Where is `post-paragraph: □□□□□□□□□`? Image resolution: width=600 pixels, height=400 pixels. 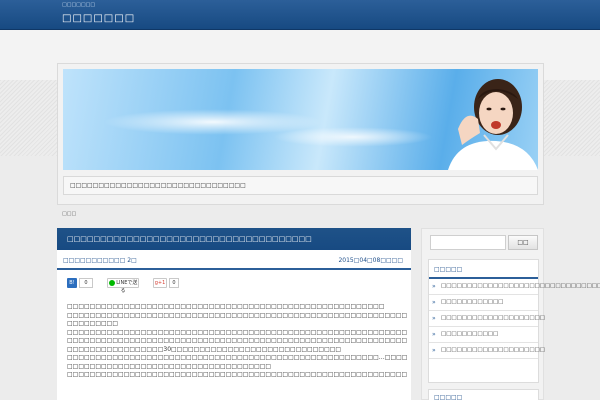 post-paragraph: □□□□□□□□□ is located at coordinates (93, 323).